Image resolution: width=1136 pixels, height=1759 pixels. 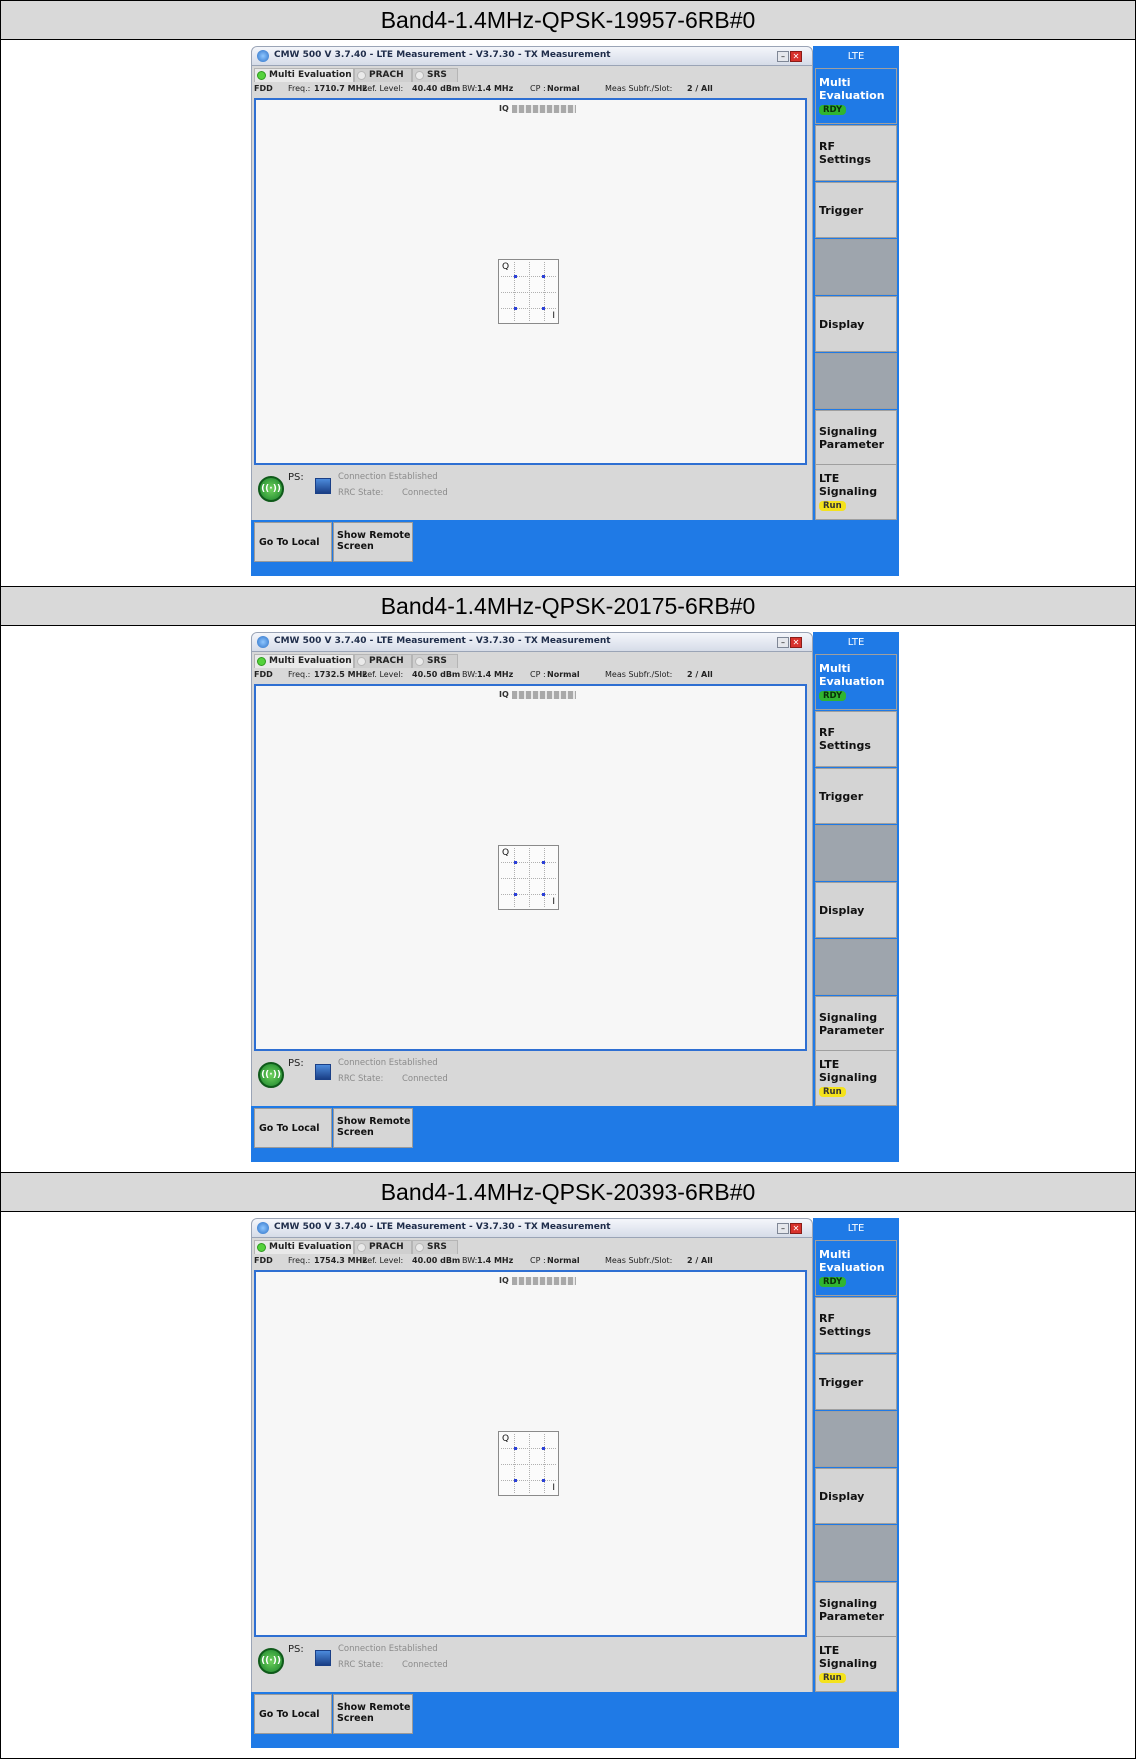 I want to click on softkey-label: RF, so click(x=827, y=1318).